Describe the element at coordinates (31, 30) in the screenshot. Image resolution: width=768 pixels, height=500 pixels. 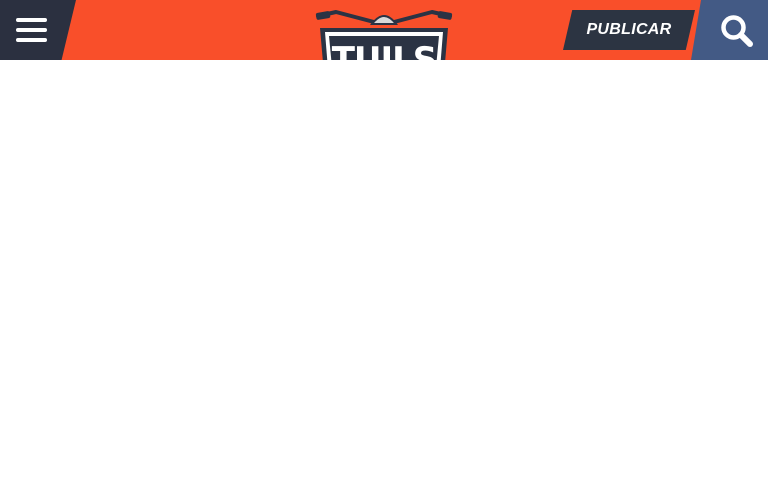
I see `hamburger-menu-icon` at that location.